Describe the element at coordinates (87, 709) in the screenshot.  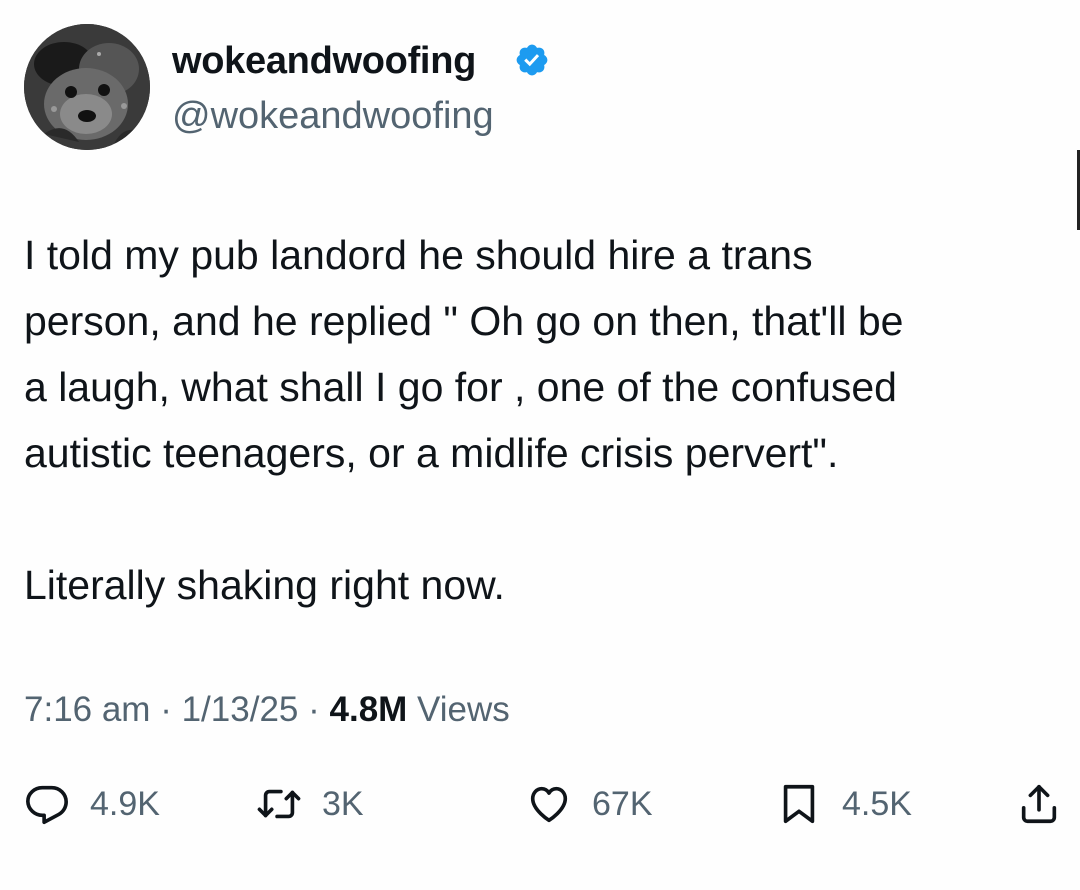
I see `tweet-time: 7:16 am` at that location.